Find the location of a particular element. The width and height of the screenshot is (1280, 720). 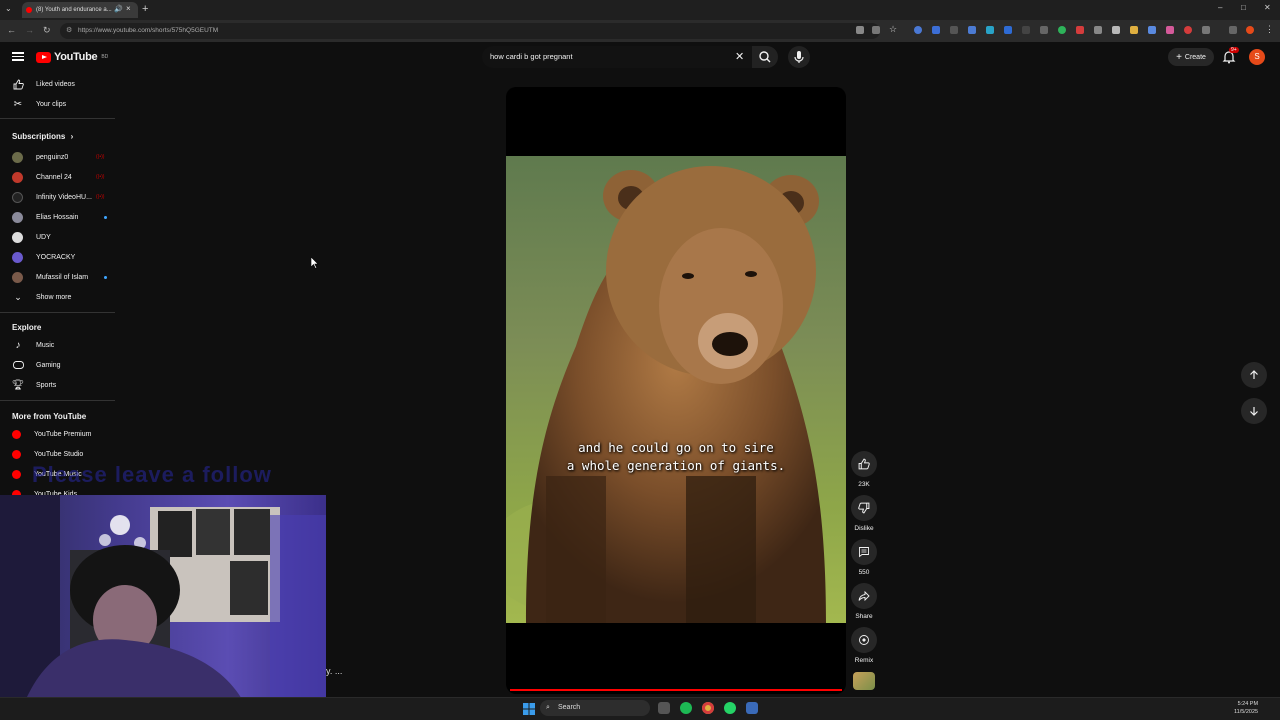

forward-icon: → is located at coordinates (29, 30).